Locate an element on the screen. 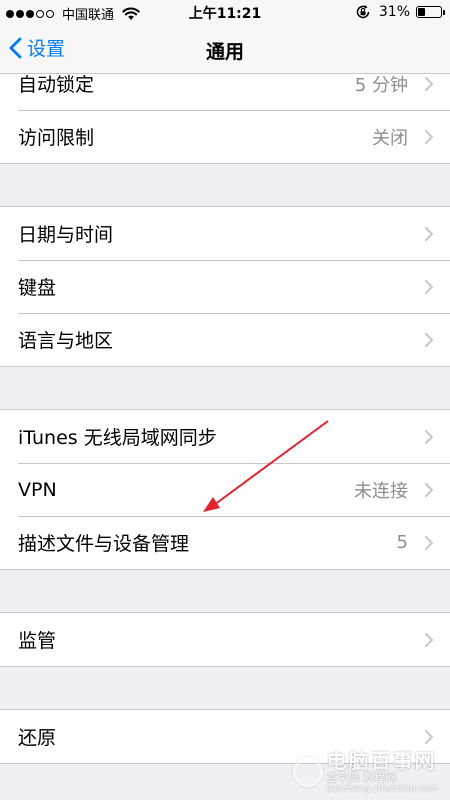 The height and width of the screenshot is (800, 450). row-supervision: 监管 is located at coordinates (225, 639).